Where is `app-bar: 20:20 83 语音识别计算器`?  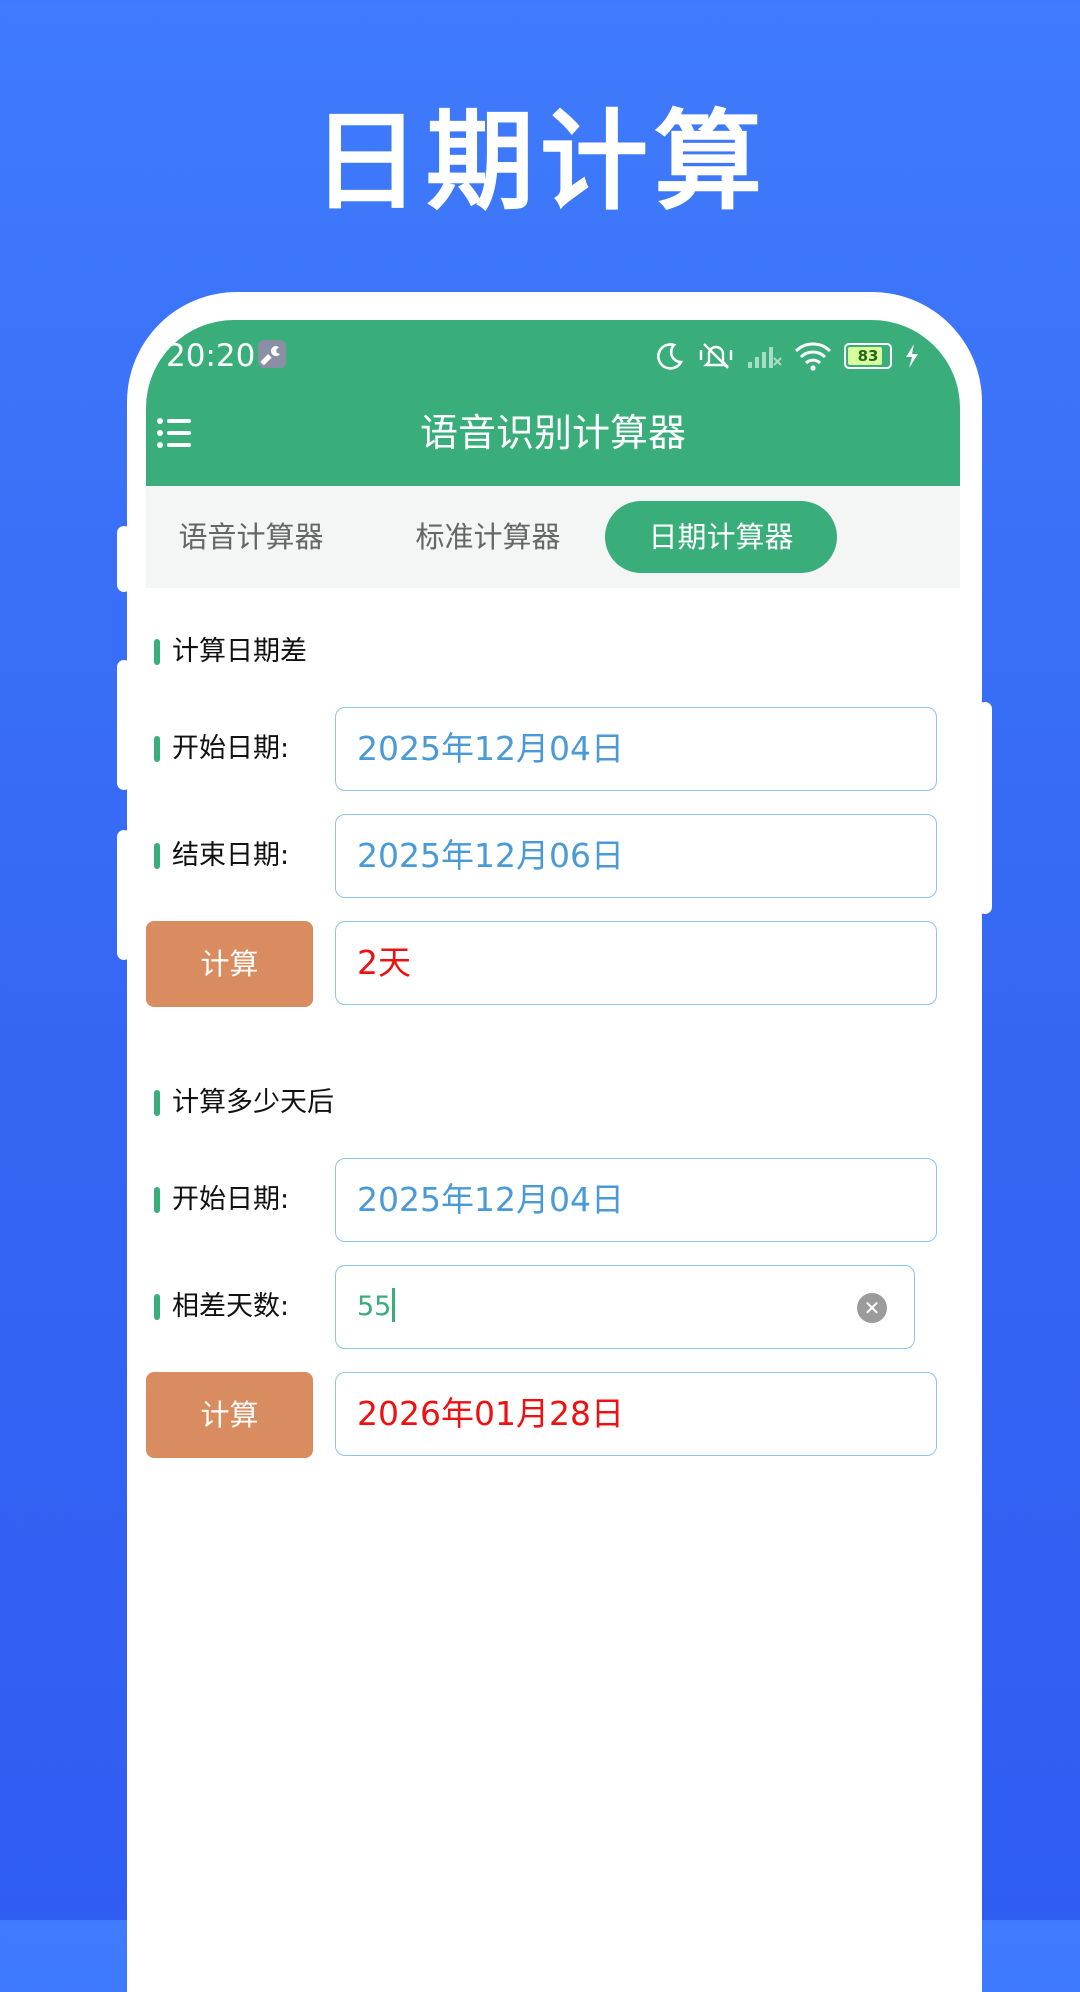
app-bar: 20:20 83 语音识别计算器 is located at coordinates (553, 403).